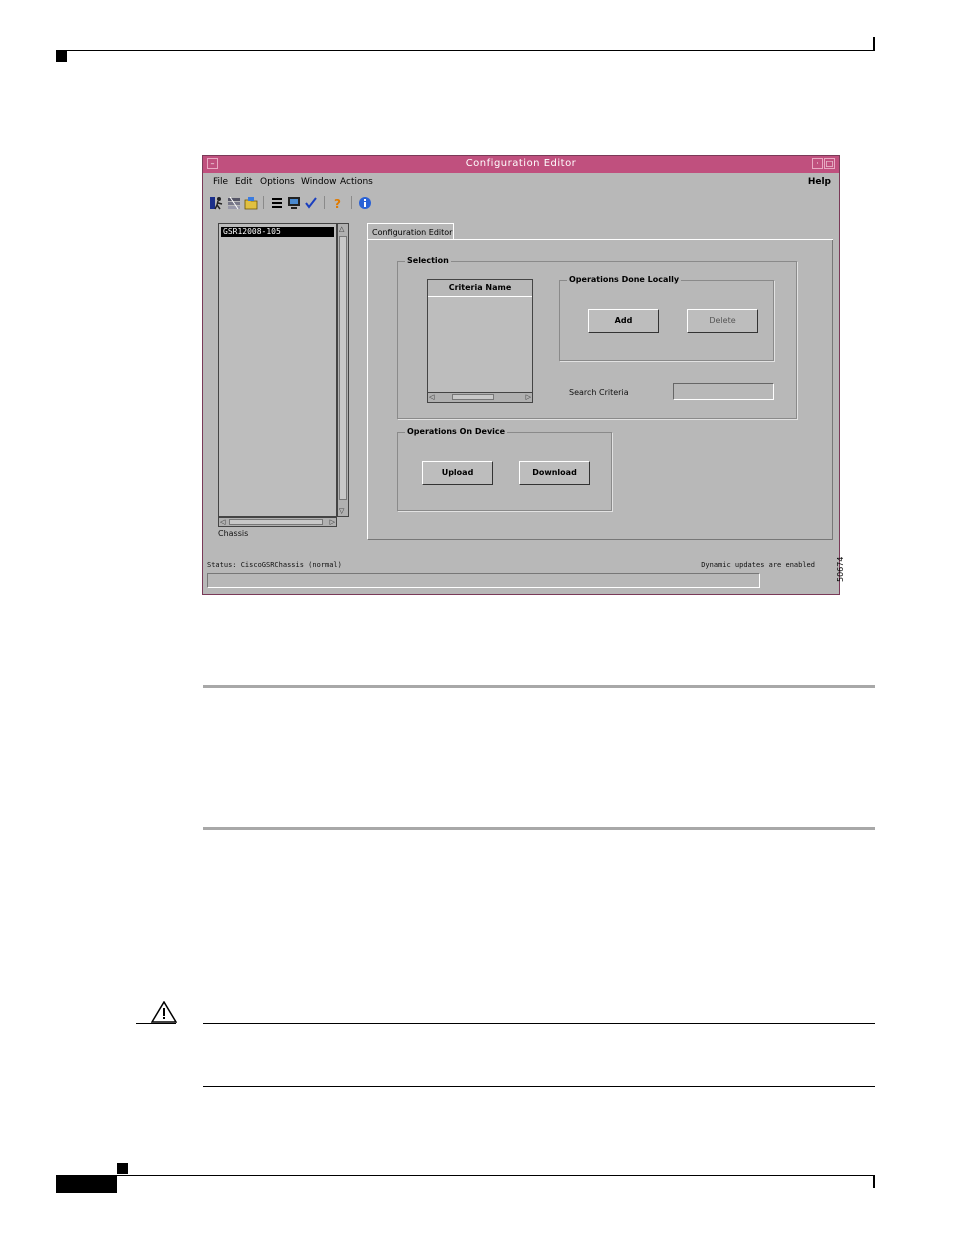  I want to click on device-operations-group-label: Operations On Device, so click(456, 431).